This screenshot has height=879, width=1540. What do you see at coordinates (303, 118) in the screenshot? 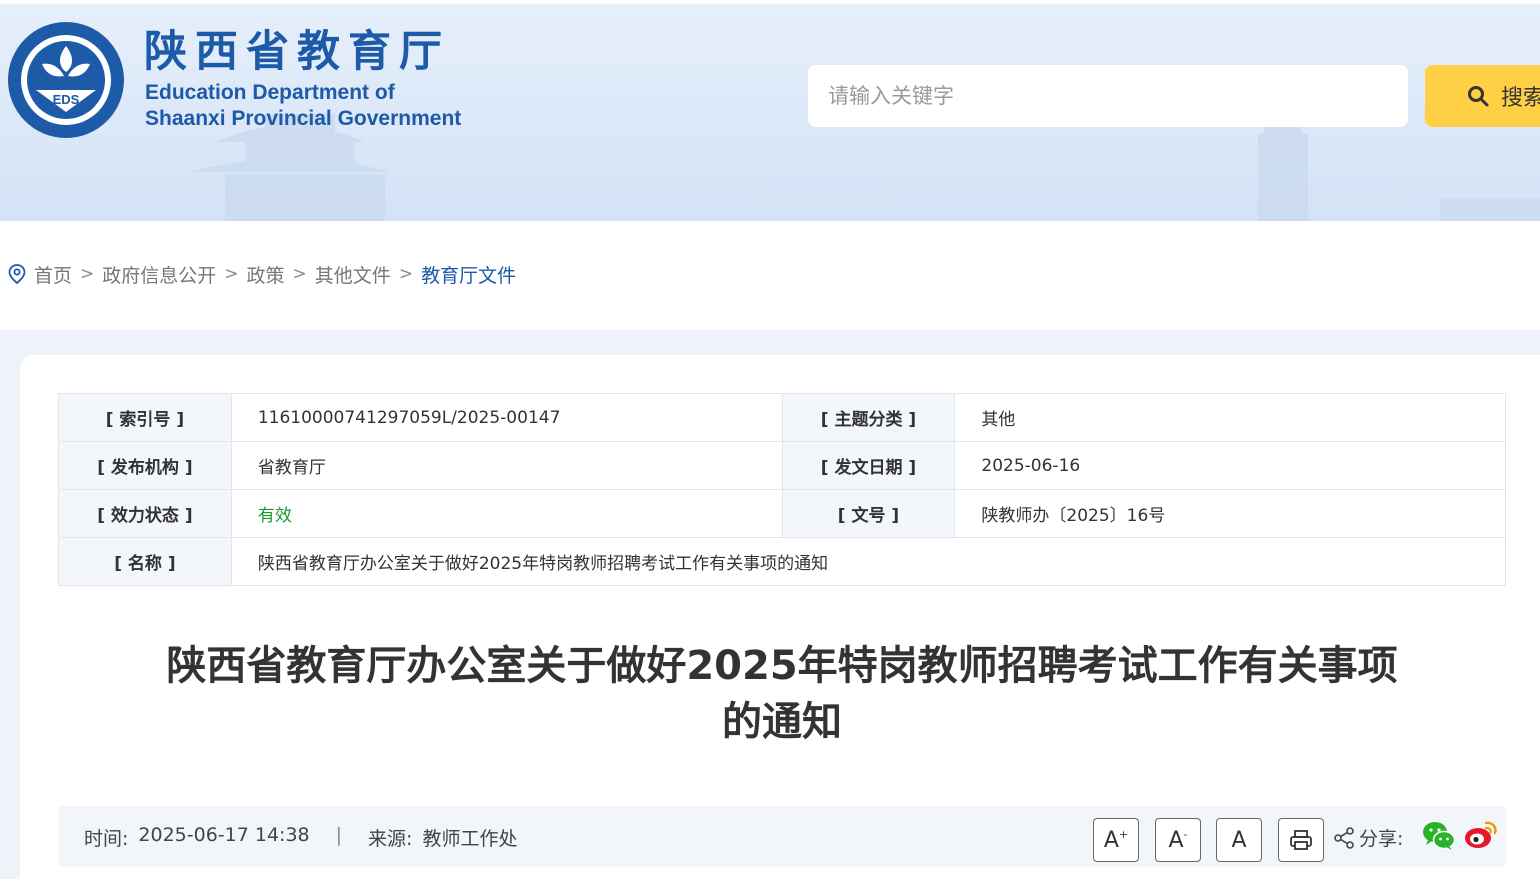
I see `site-title-english-line2: Shaanxi Provincial Government` at bounding box center [303, 118].